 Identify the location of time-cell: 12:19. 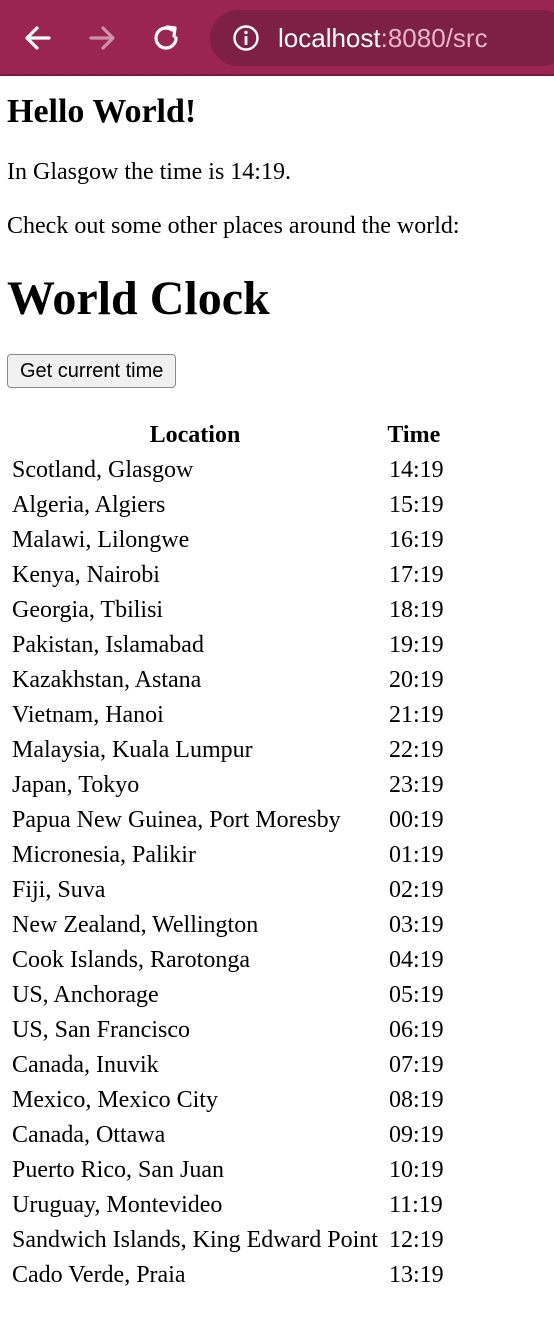
(416, 1240).